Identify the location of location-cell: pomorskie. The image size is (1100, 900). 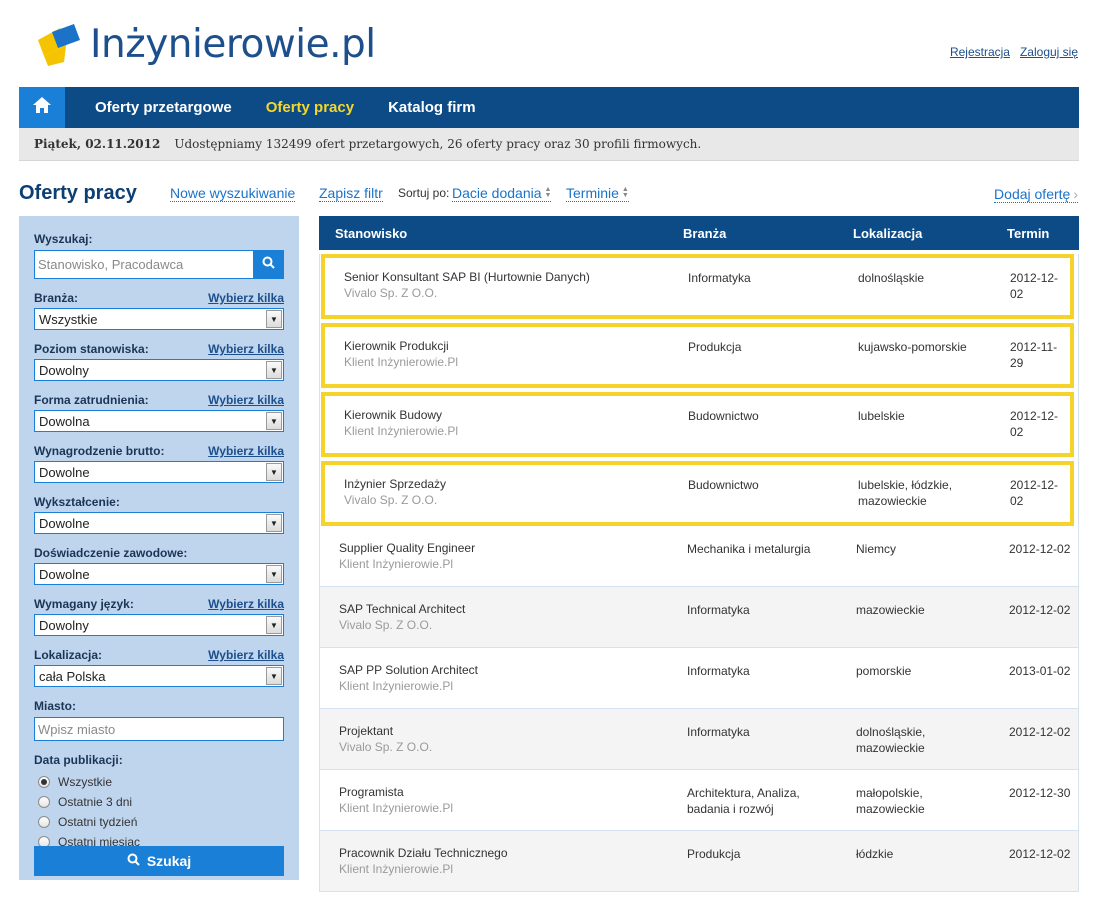
(884, 671).